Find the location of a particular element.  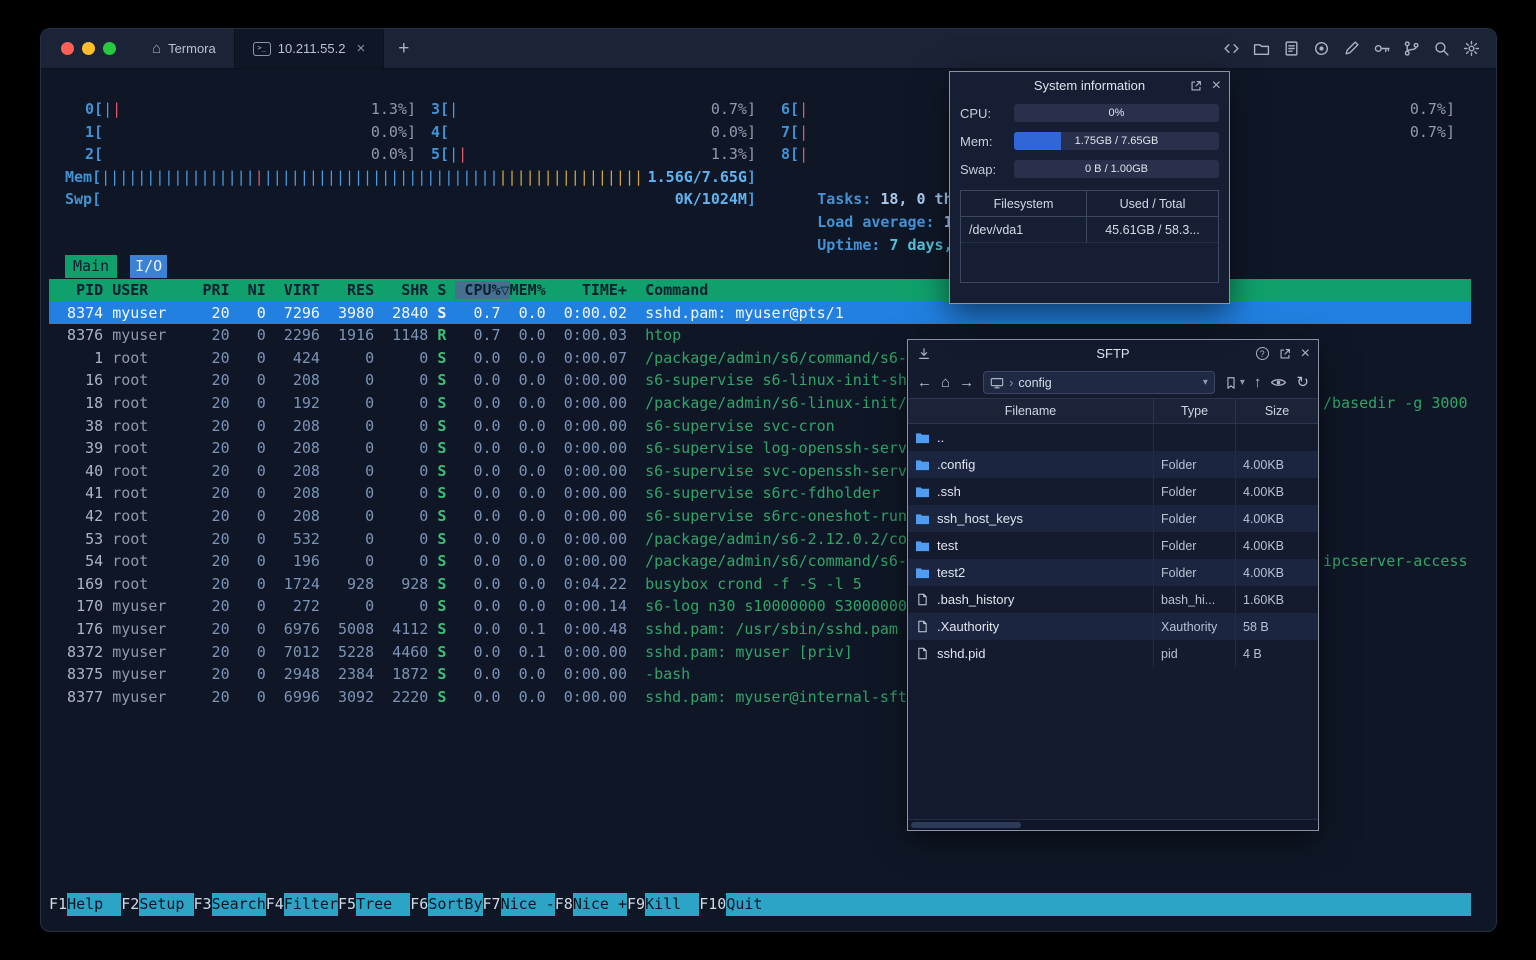

col-header-size: Size is located at coordinates (1277, 411).